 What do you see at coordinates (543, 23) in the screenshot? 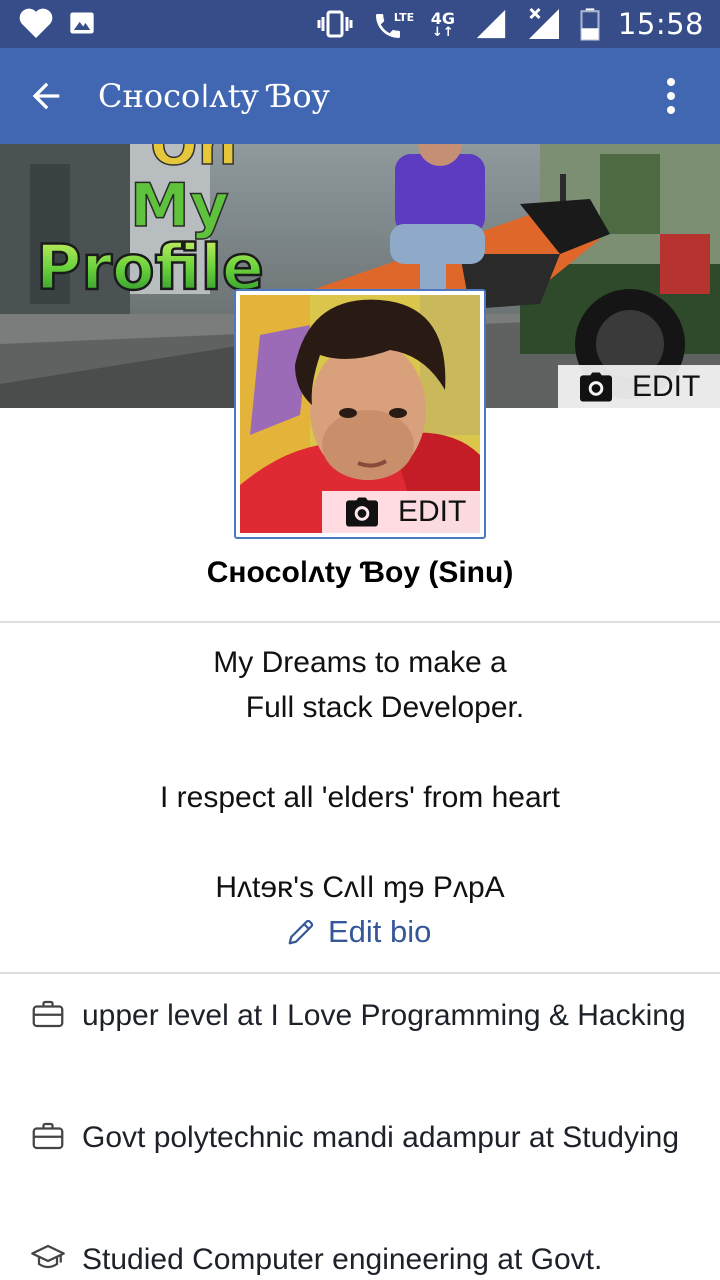
I see `signal-no-data-icon` at bounding box center [543, 23].